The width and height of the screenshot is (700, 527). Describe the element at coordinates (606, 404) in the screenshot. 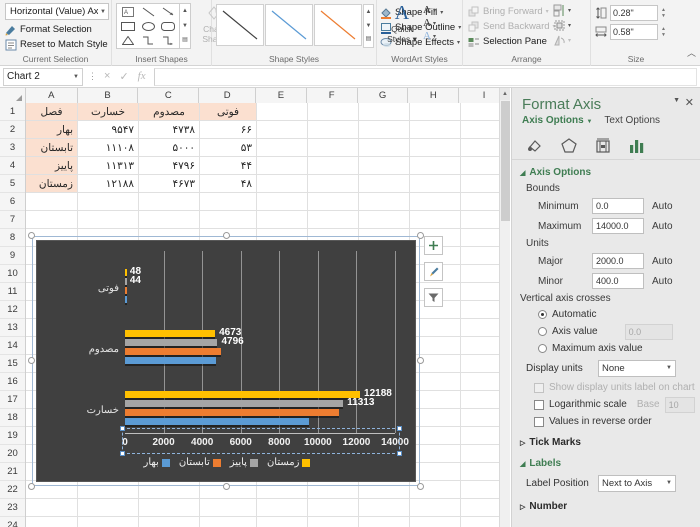

I see `logarithmic-scale-row: Logarithmic scale Base 10` at that location.